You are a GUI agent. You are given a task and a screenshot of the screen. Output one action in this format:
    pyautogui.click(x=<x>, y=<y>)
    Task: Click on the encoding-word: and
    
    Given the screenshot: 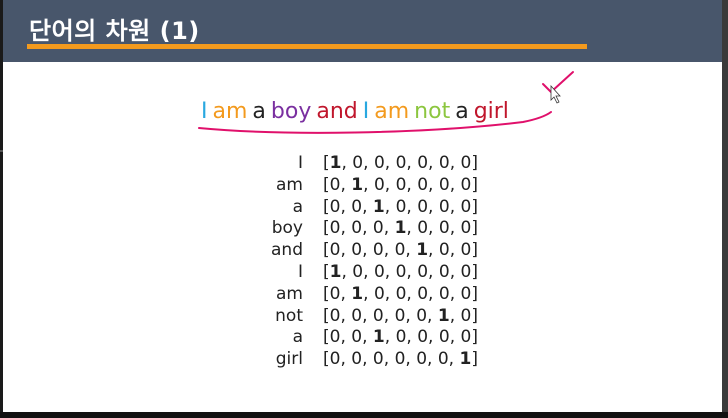 What is the action you would take?
    pyautogui.click(x=287, y=250)
    